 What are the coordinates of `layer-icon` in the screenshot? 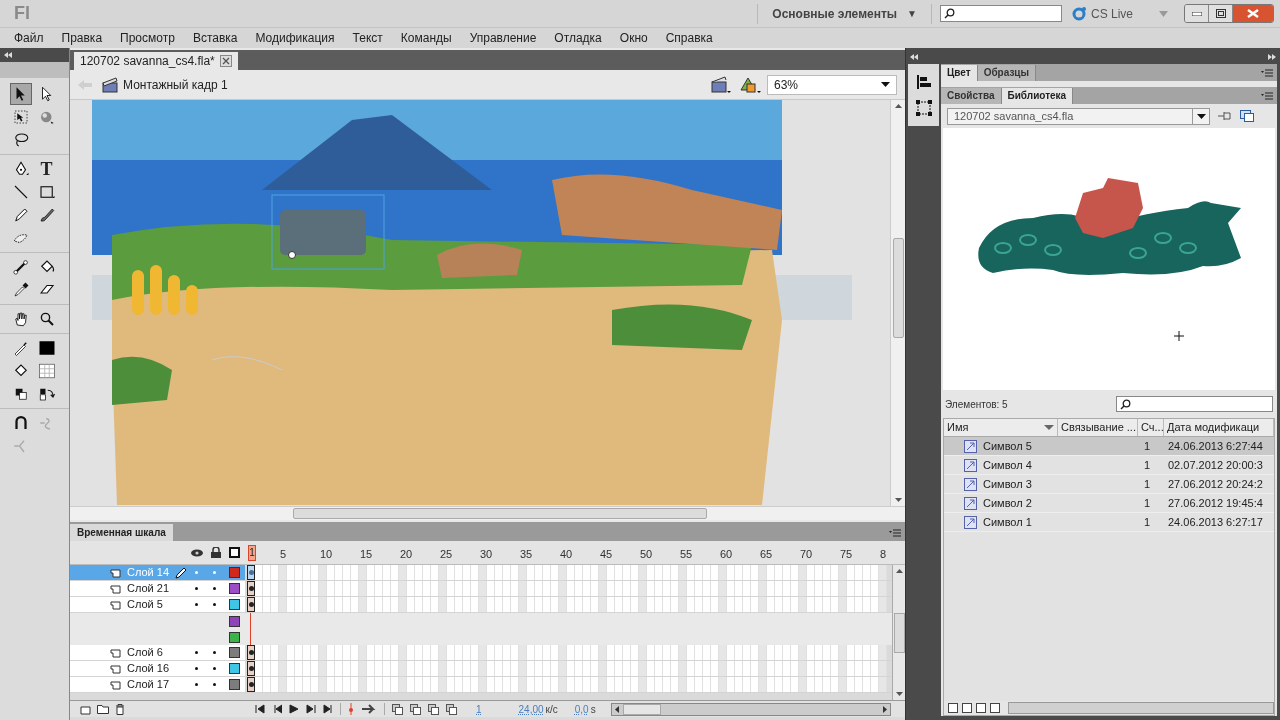 It's located at (115, 652).